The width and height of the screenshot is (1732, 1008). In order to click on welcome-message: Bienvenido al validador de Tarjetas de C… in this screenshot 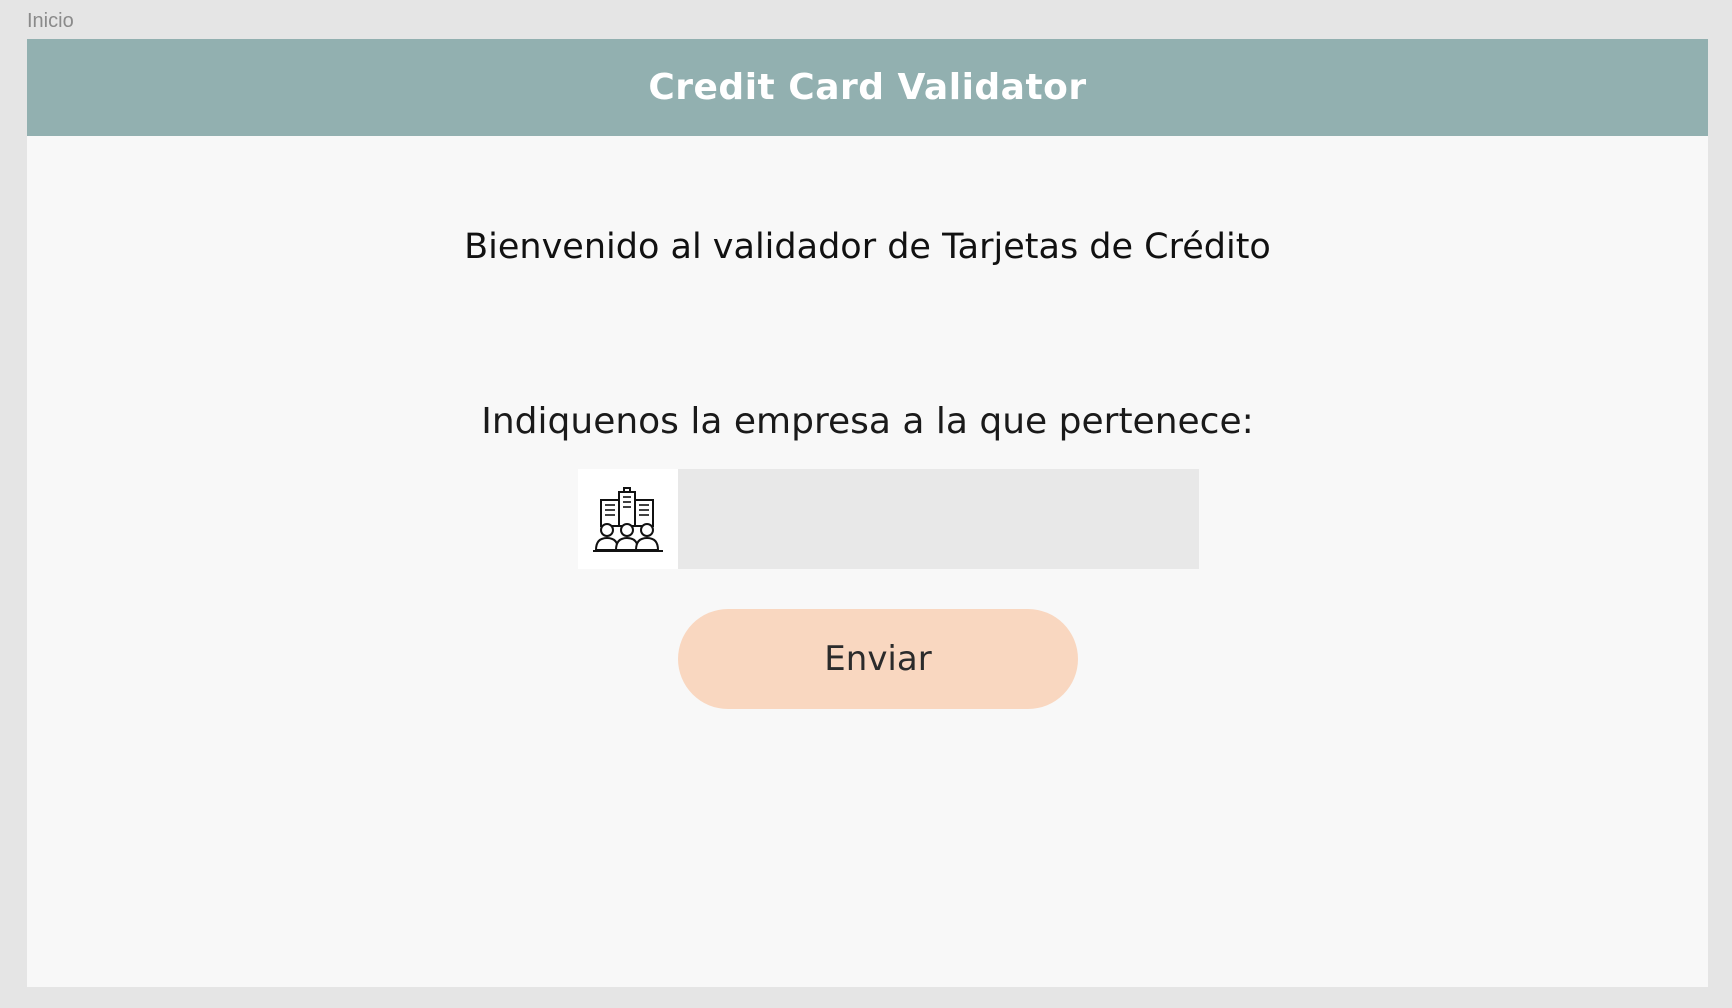, I will do `click(867, 247)`.